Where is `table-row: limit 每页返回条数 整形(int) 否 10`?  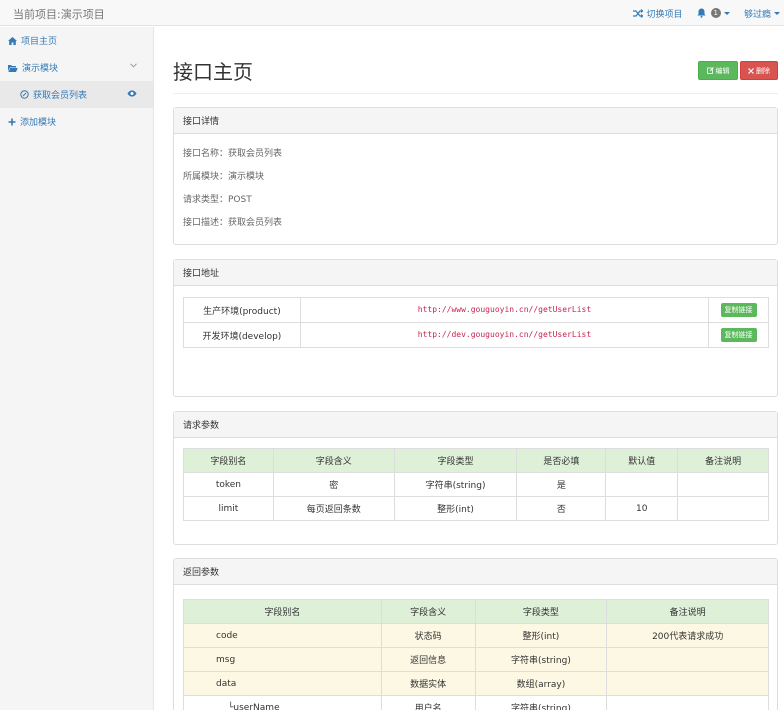 table-row: limit 每页返回条数 整形(int) 否 10 is located at coordinates (476, 508).